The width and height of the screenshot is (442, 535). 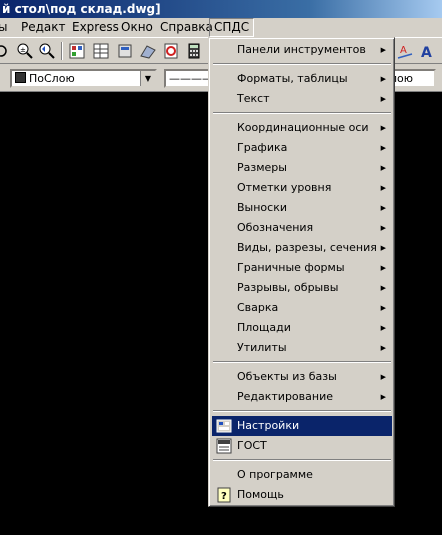 What do you see at coordinates (62, 51) in the screenshot?
I see `toolbar-separator` at bounding box center [62, 51].